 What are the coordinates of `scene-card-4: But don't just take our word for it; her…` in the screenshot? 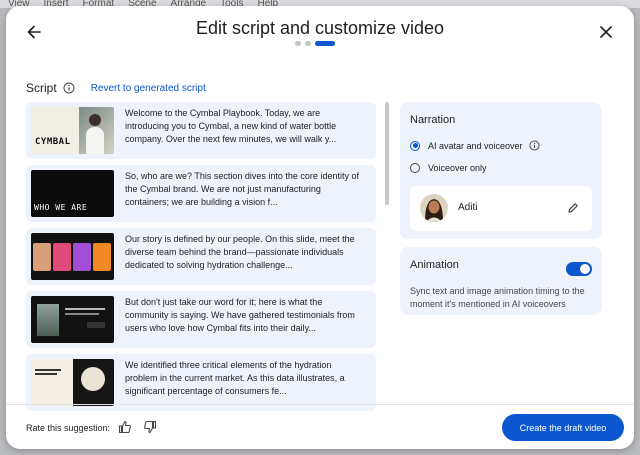 It's located at (201, 319).